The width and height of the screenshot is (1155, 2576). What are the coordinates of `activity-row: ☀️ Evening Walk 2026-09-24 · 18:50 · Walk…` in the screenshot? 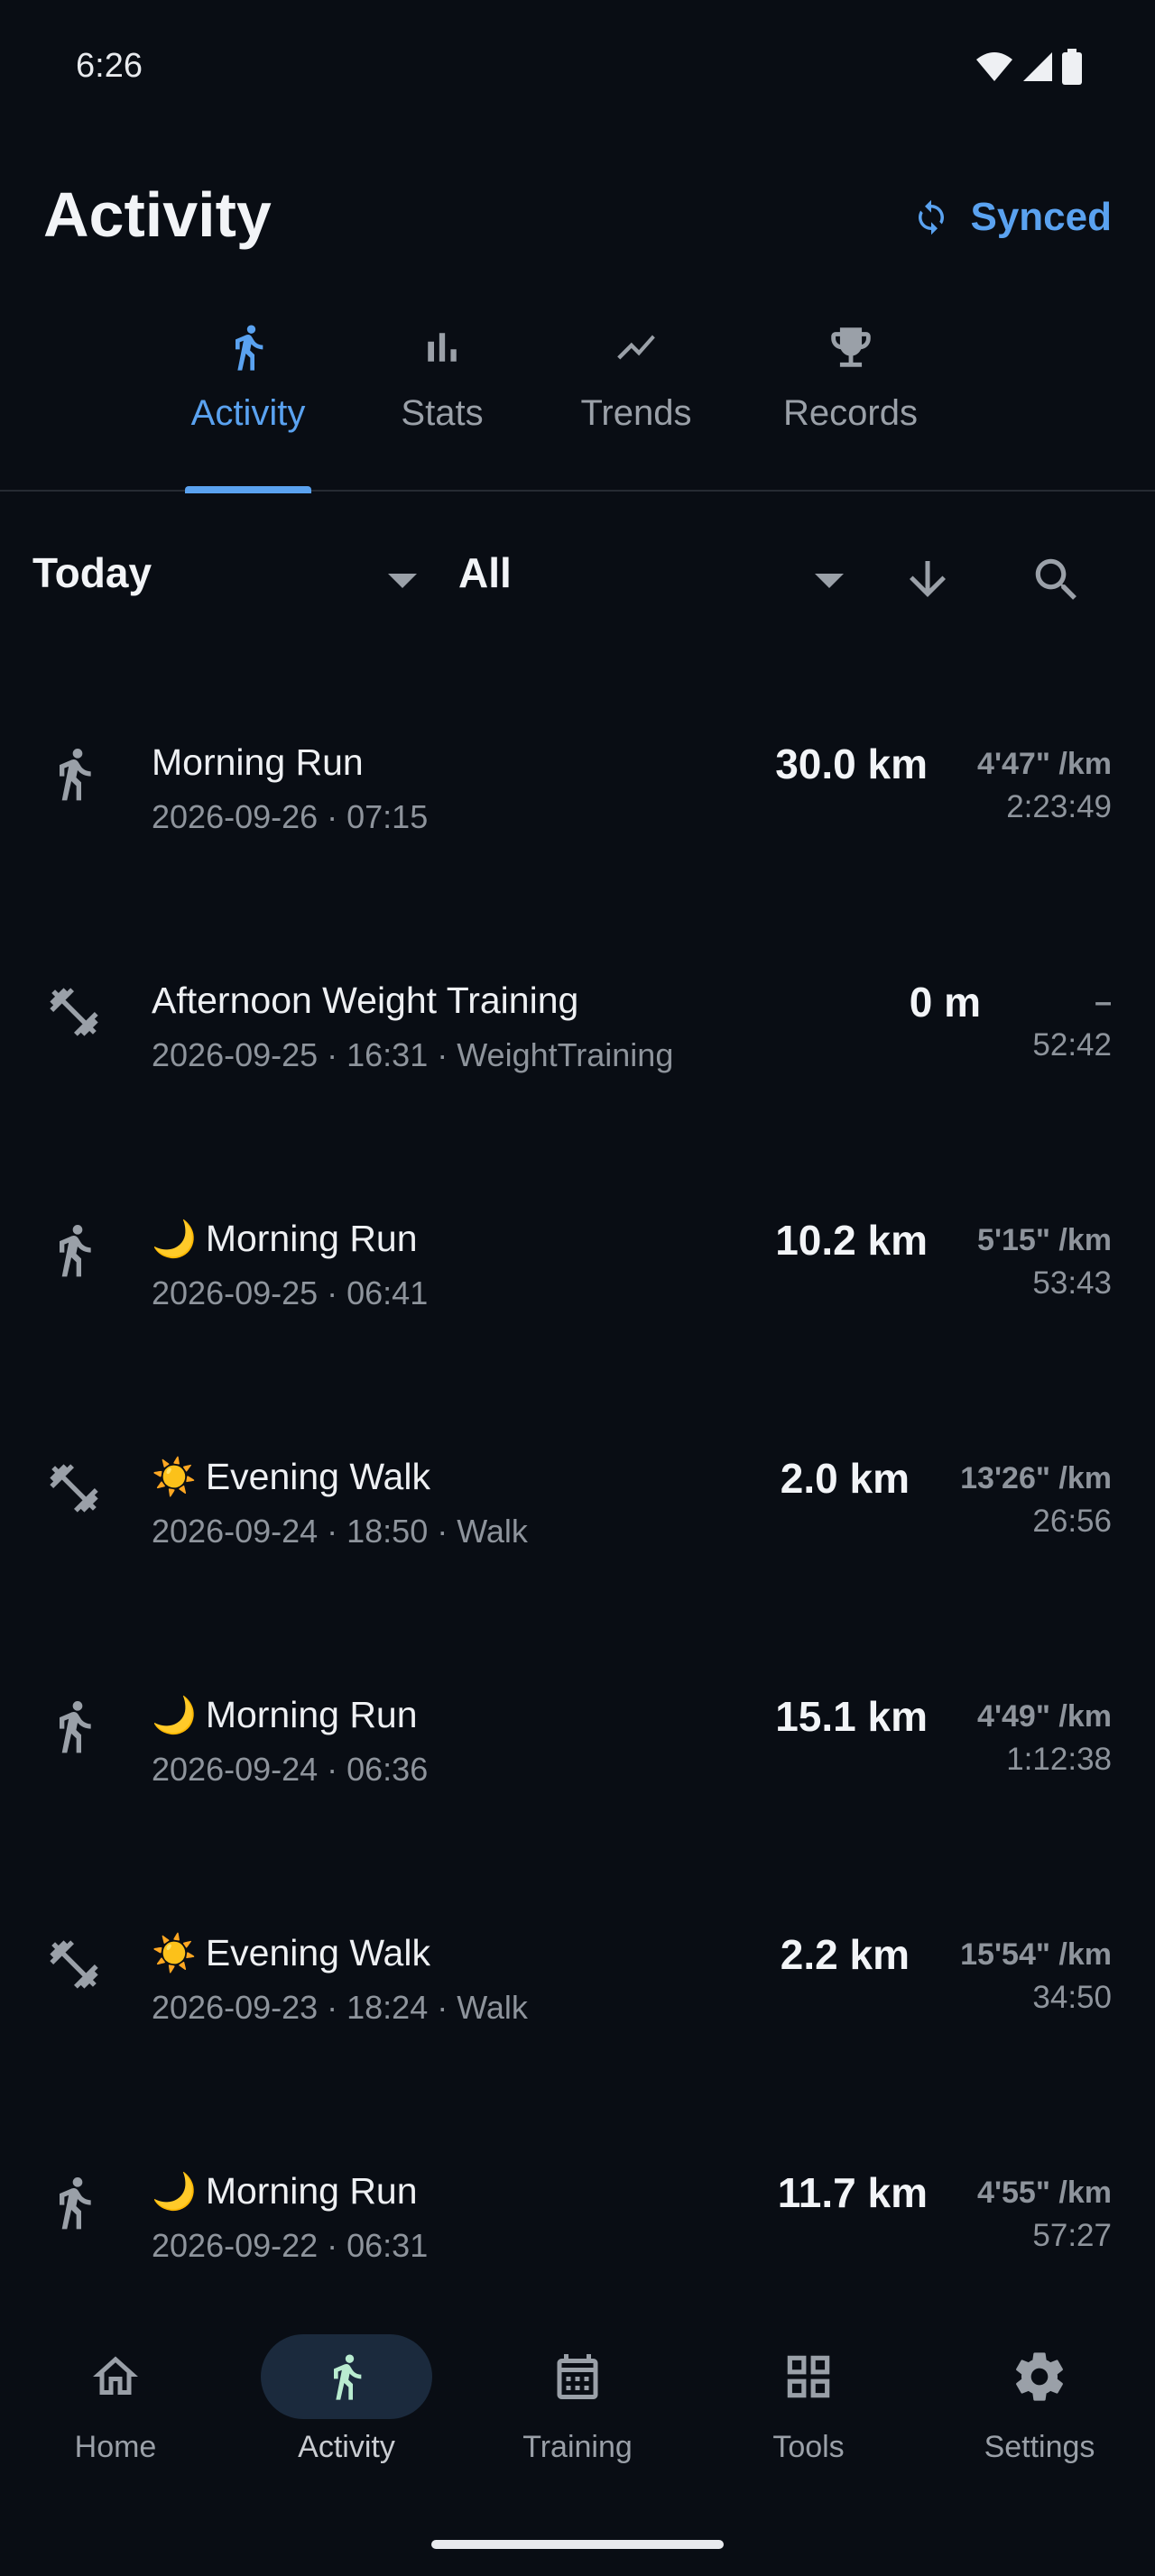 It's located at (577, 1519).